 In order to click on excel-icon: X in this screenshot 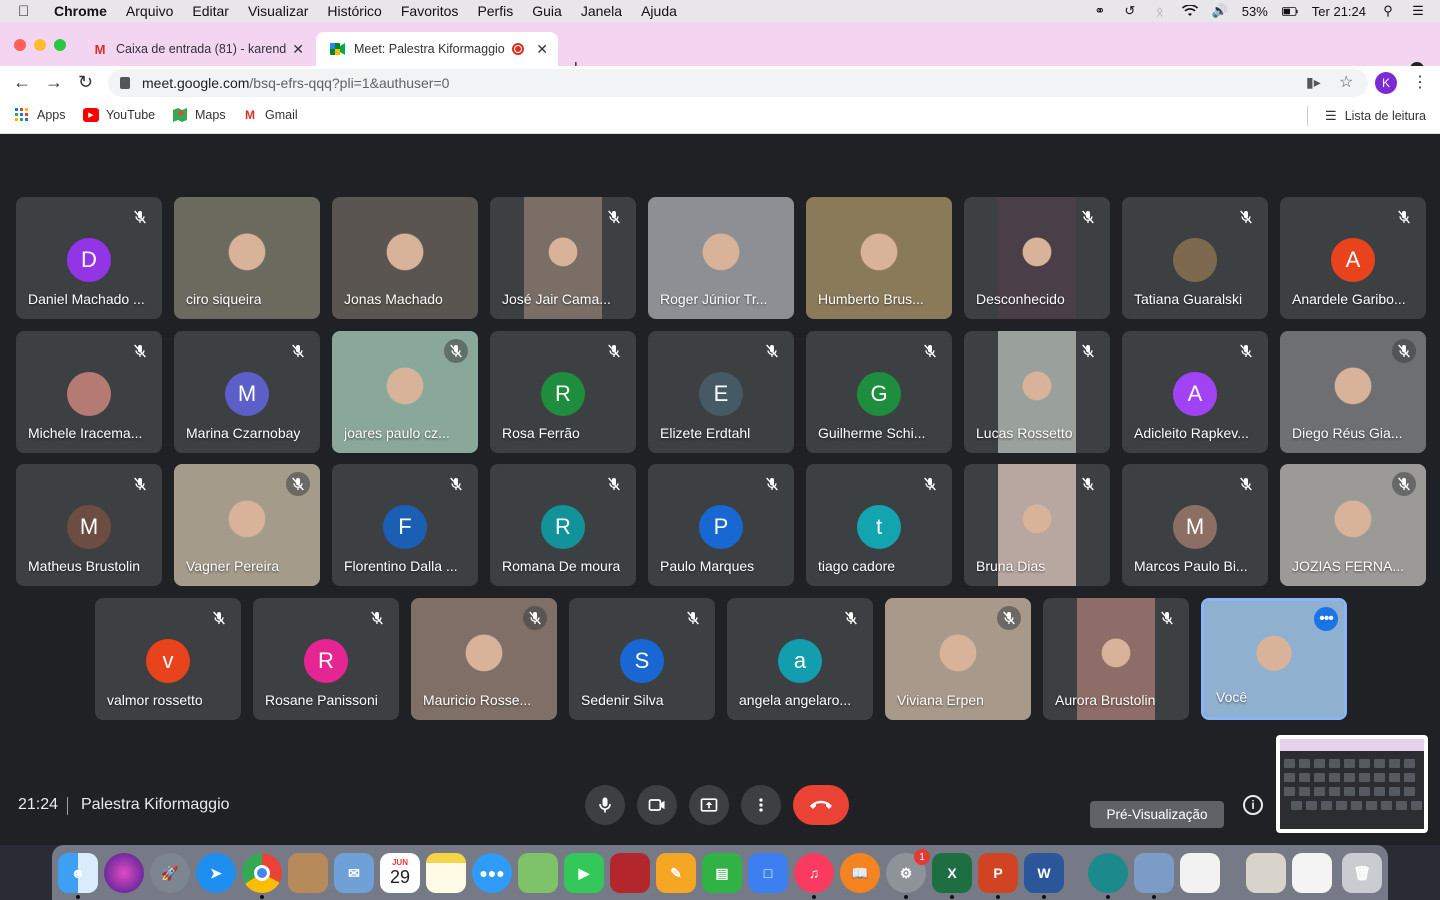, I will do `click(952, 873)`.